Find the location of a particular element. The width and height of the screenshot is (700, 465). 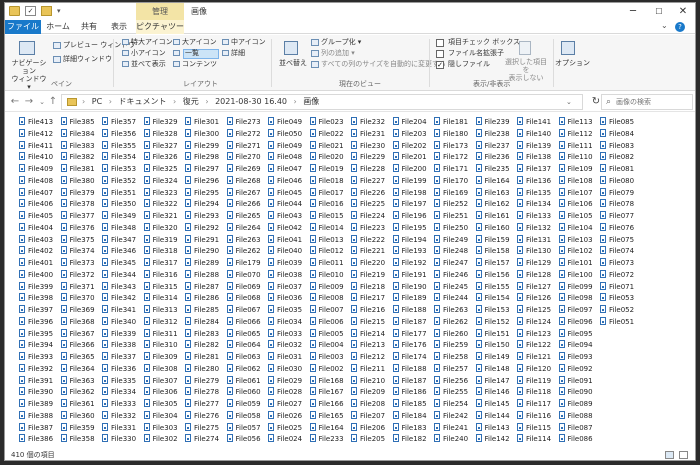

sort-button: 並べ替え is located at coordinates (293, 63).